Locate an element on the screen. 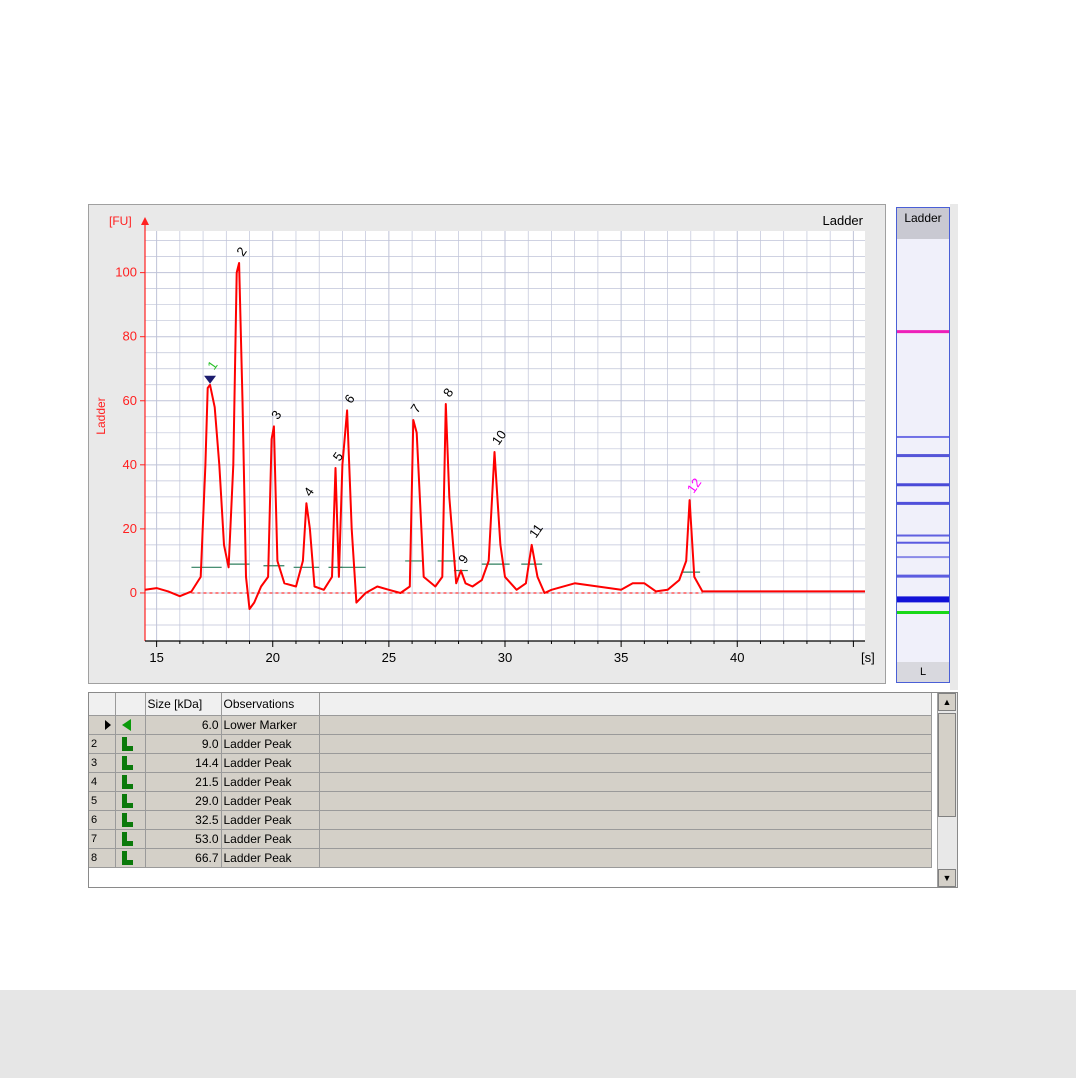 This screenshot has height=1078, width=1076. row-number: 8 is located at coordinates (102, 858).